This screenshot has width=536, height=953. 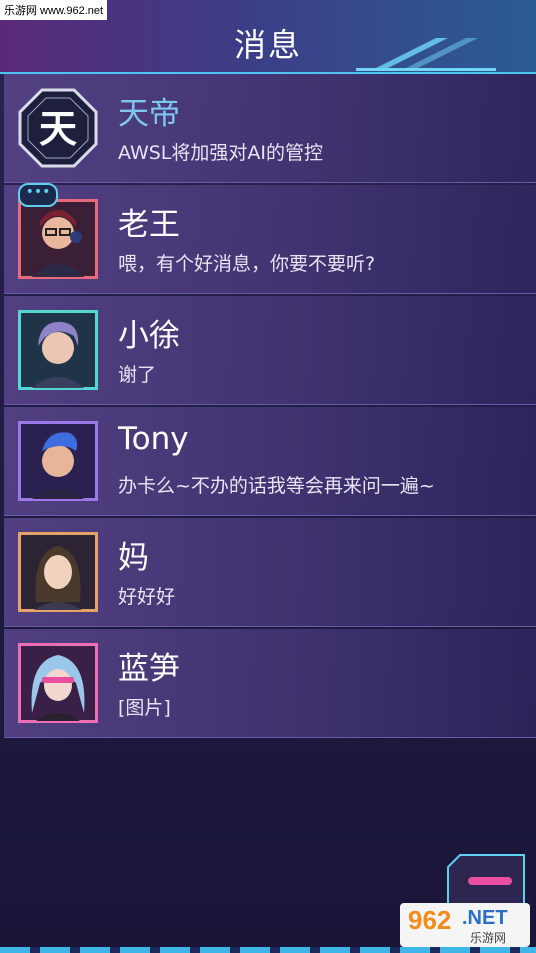 What do you see at coordinates (247, 264) in the screenshot?
I see `conversation-preview: 喂，有个好消息，你要不要听?` at bounding box center [247, 264].